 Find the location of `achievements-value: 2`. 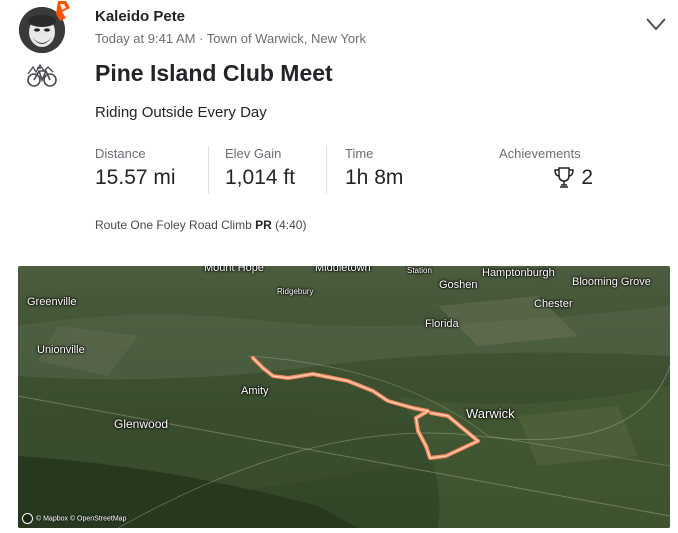

achievements-value: 2 is located at coordinates (546, 178).